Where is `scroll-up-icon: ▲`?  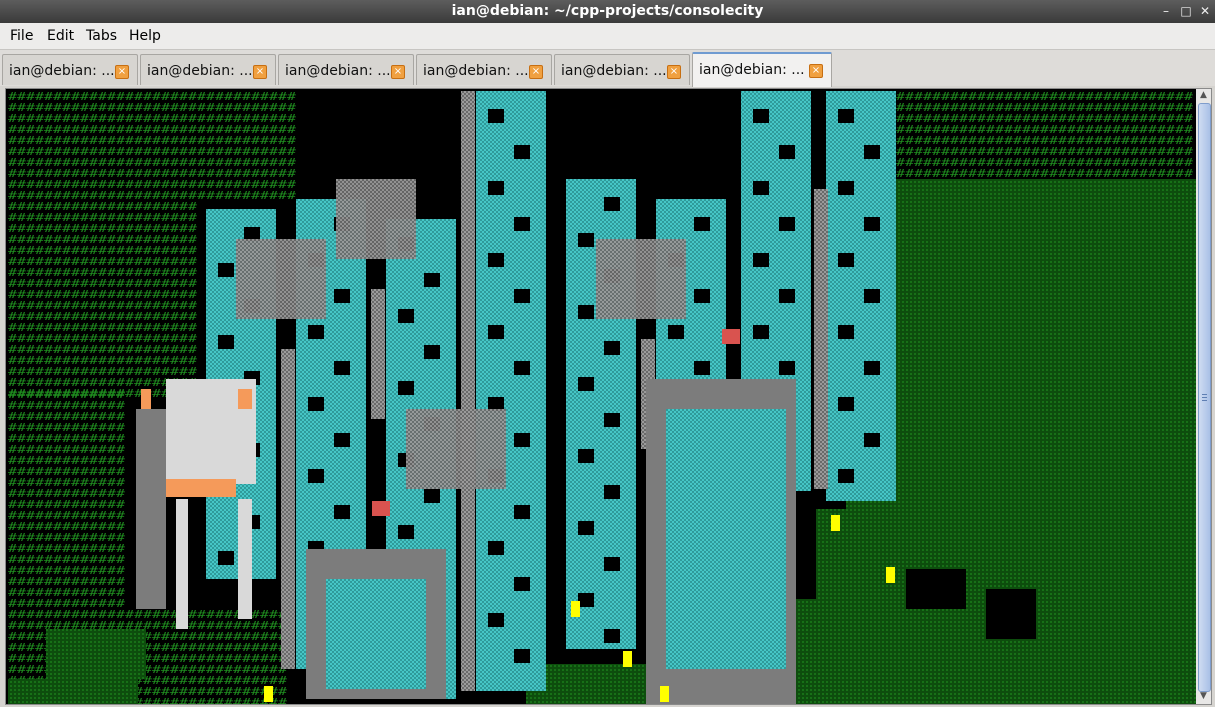
scroll-up-icon: ▲ is located at coordinates (1203, 95).